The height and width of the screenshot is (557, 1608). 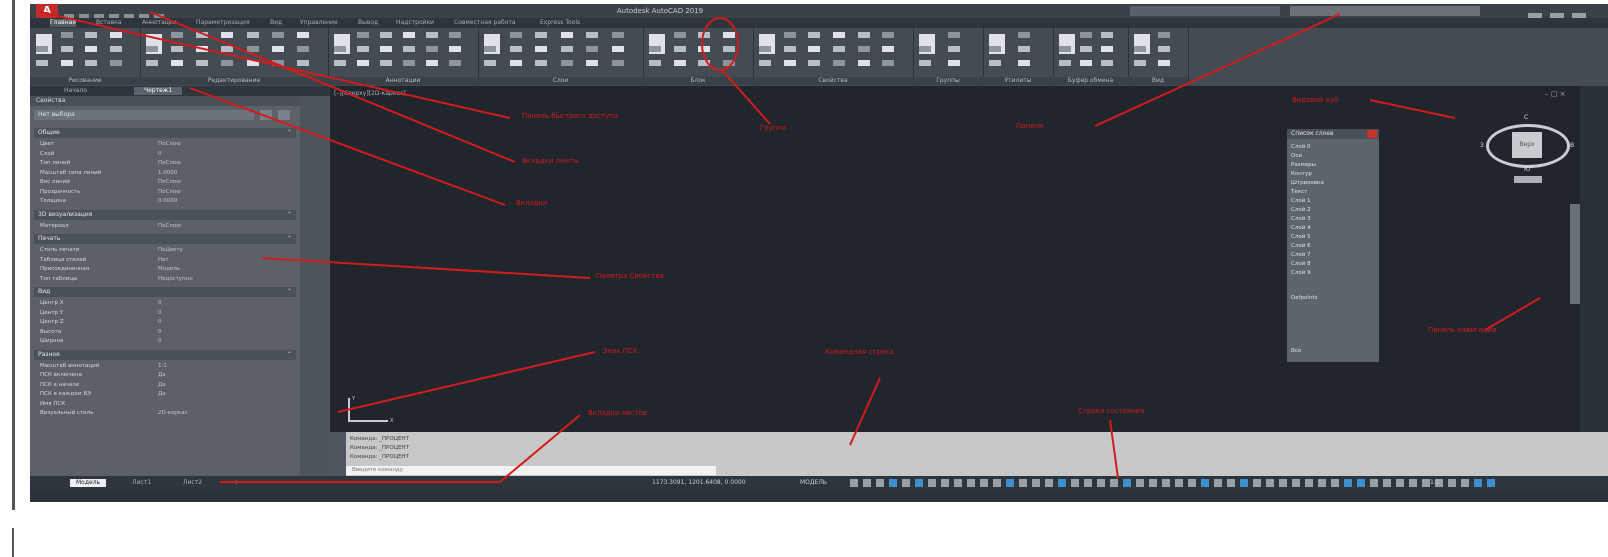 What do you see at coordinates (1326, 237) in the screenshot?
I see `layer-item: Слой 5` at bounding box center [1326, 237].